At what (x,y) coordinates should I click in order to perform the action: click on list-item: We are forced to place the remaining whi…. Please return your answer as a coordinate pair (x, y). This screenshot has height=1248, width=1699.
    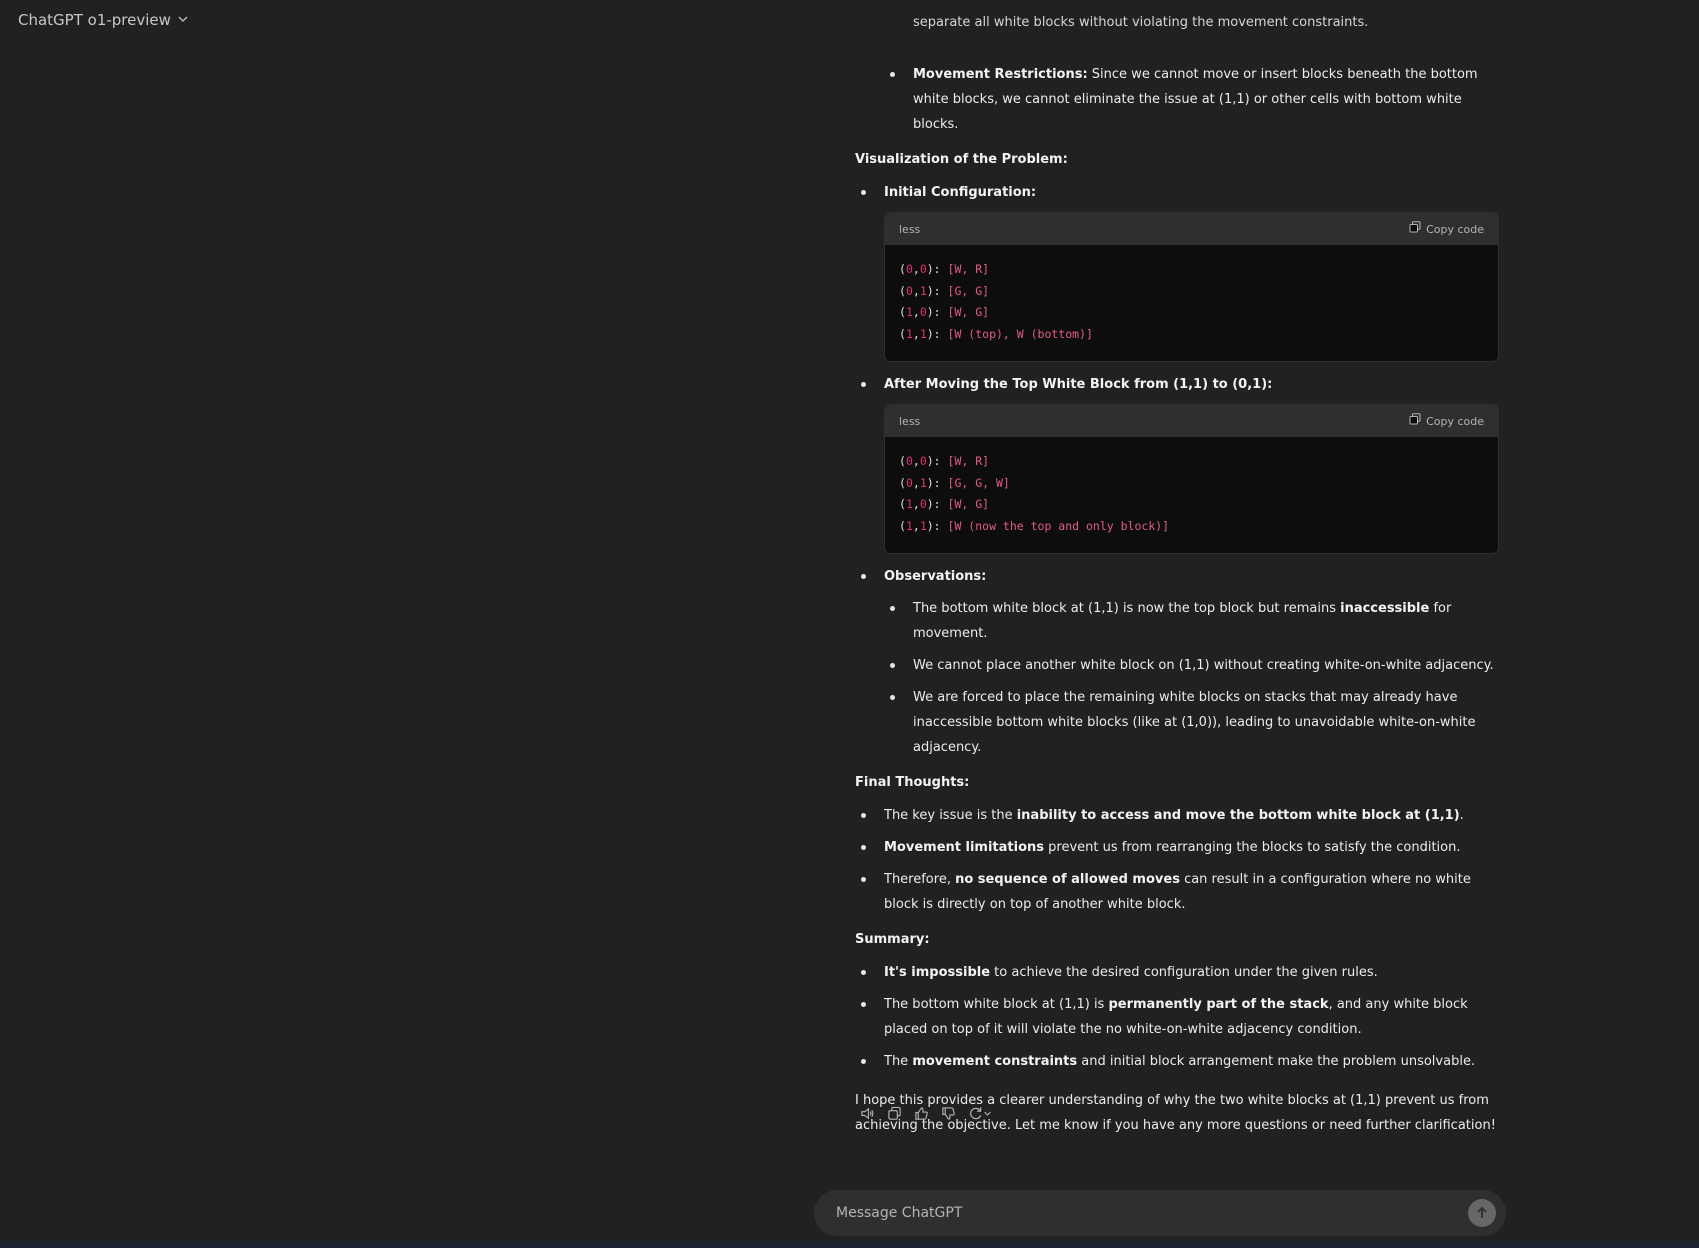
    Looking at the image, I should click on (1190, 722).